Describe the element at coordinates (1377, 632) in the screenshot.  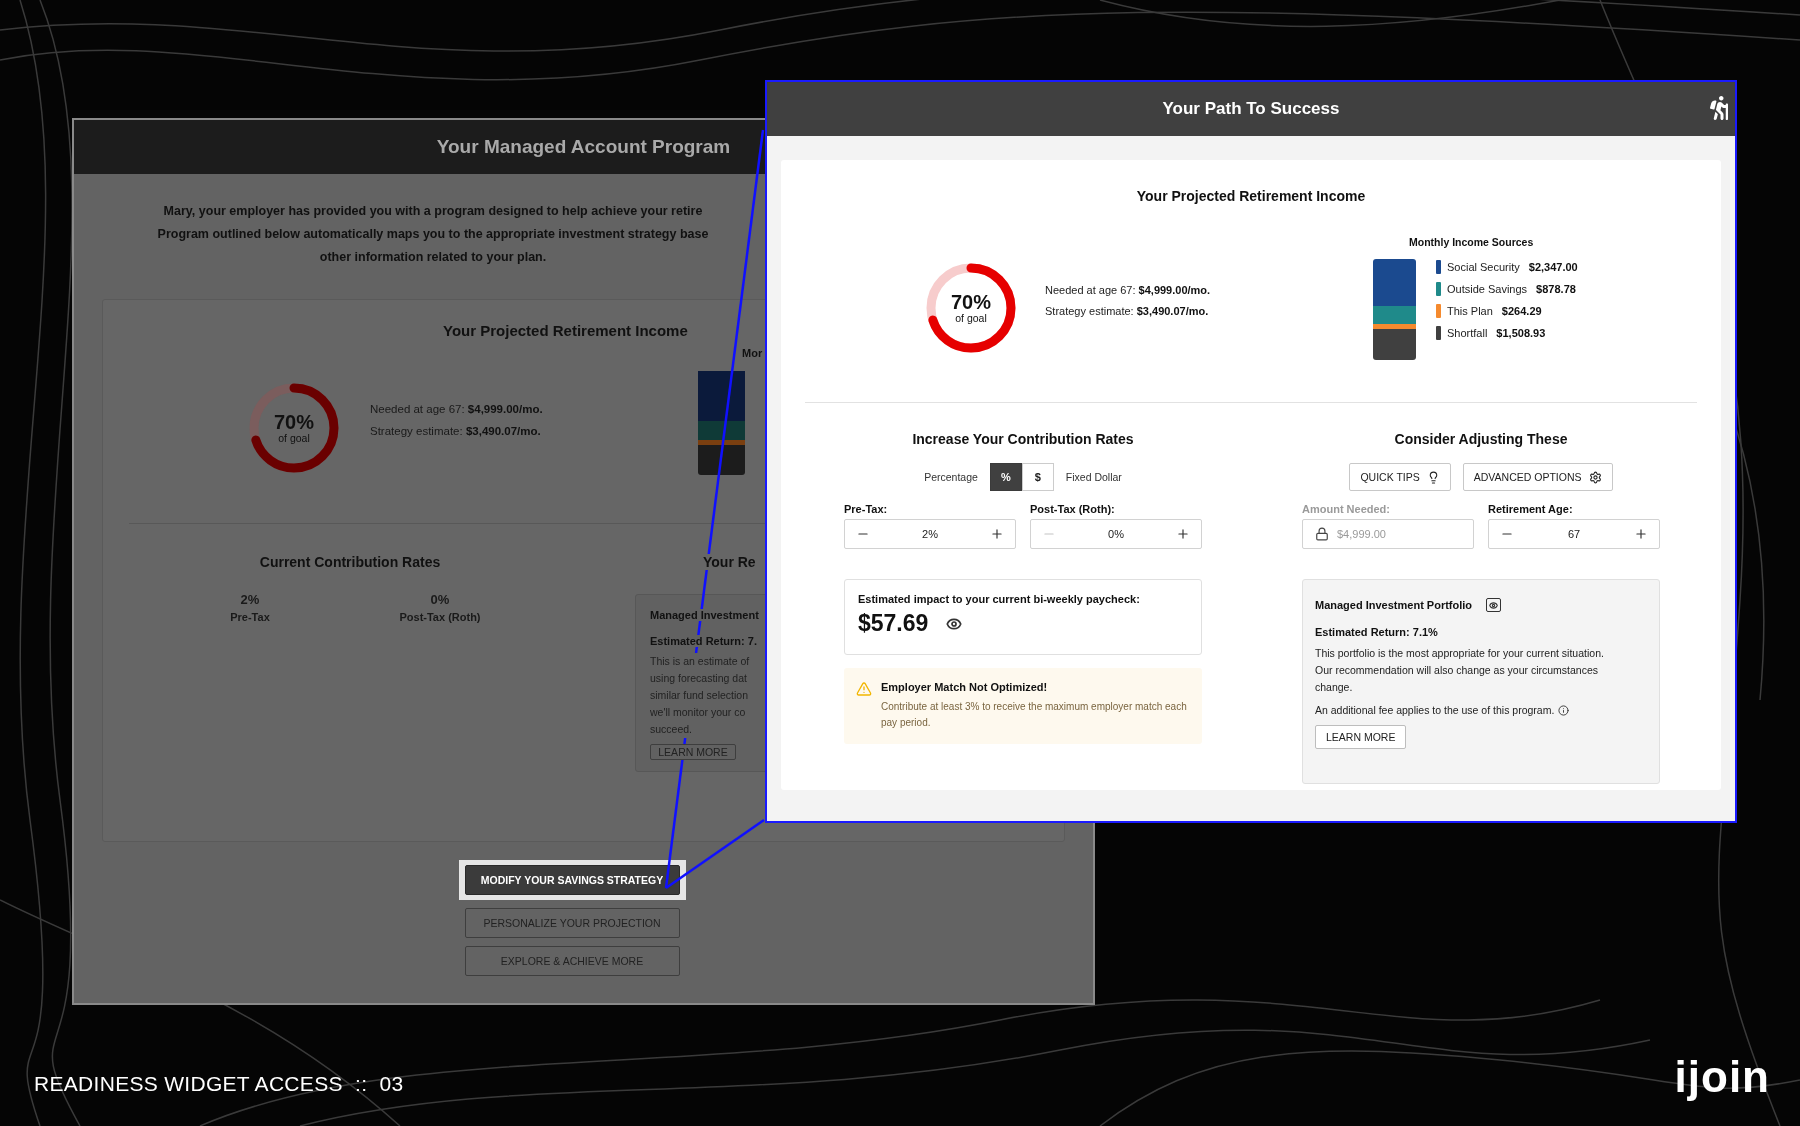
I see `return-text: Estimated Return: 7.1%` at that location.